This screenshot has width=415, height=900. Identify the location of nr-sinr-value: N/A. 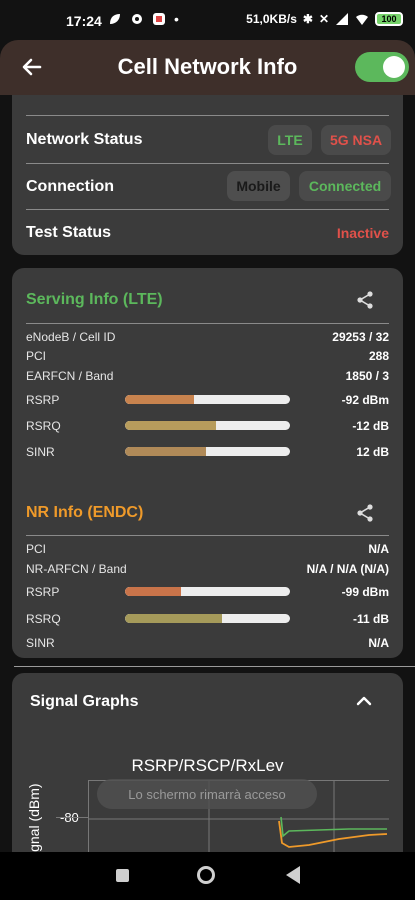
(378, 643).